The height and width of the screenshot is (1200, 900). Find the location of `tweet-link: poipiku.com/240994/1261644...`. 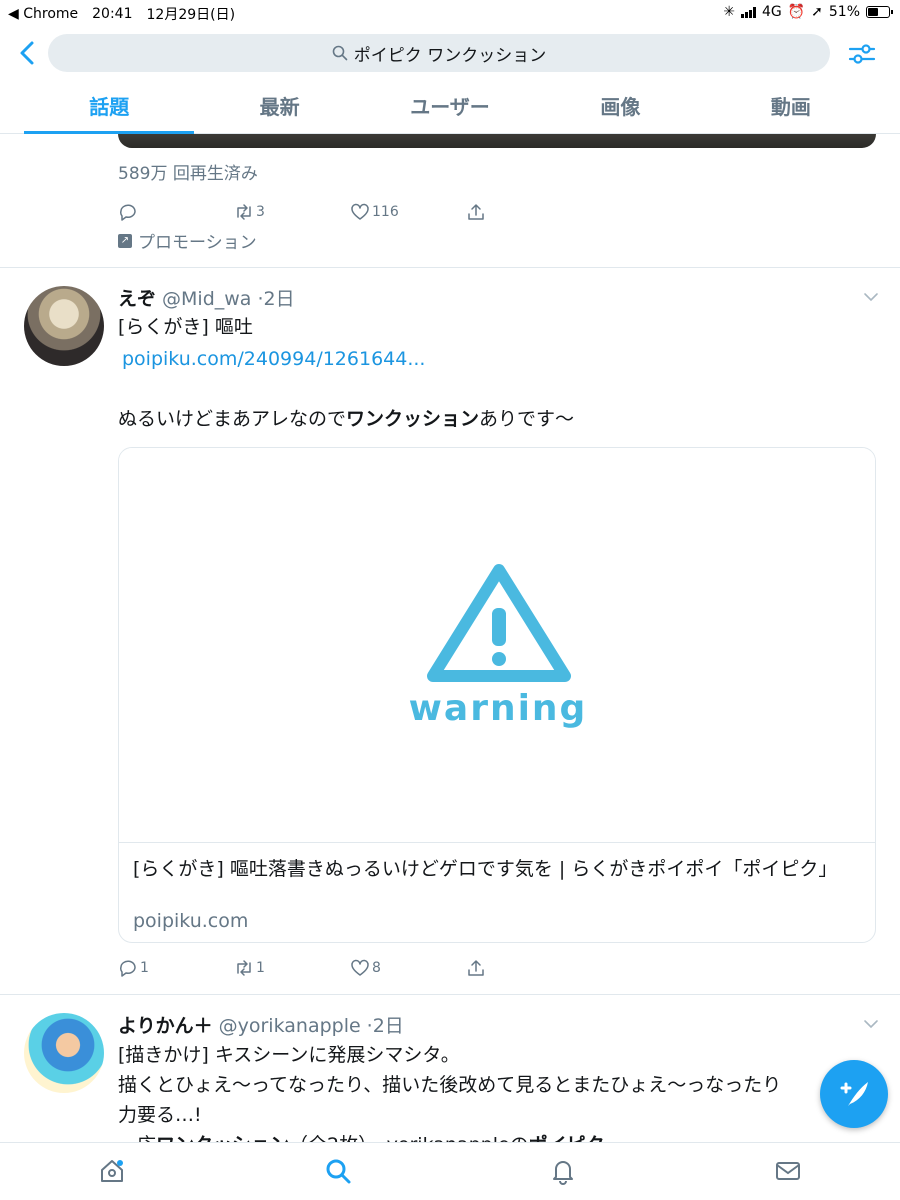

tweet-link: poipiku.com/240994/1261644... is located at coordinates (273, 359).